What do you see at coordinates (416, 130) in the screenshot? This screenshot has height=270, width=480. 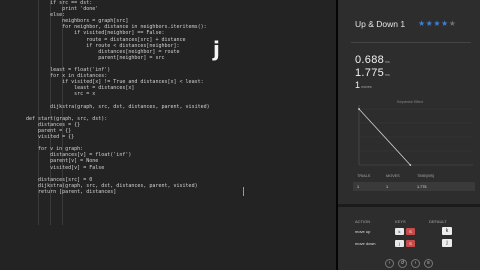 I see `chart-grid` at bounding box center [416, 130].